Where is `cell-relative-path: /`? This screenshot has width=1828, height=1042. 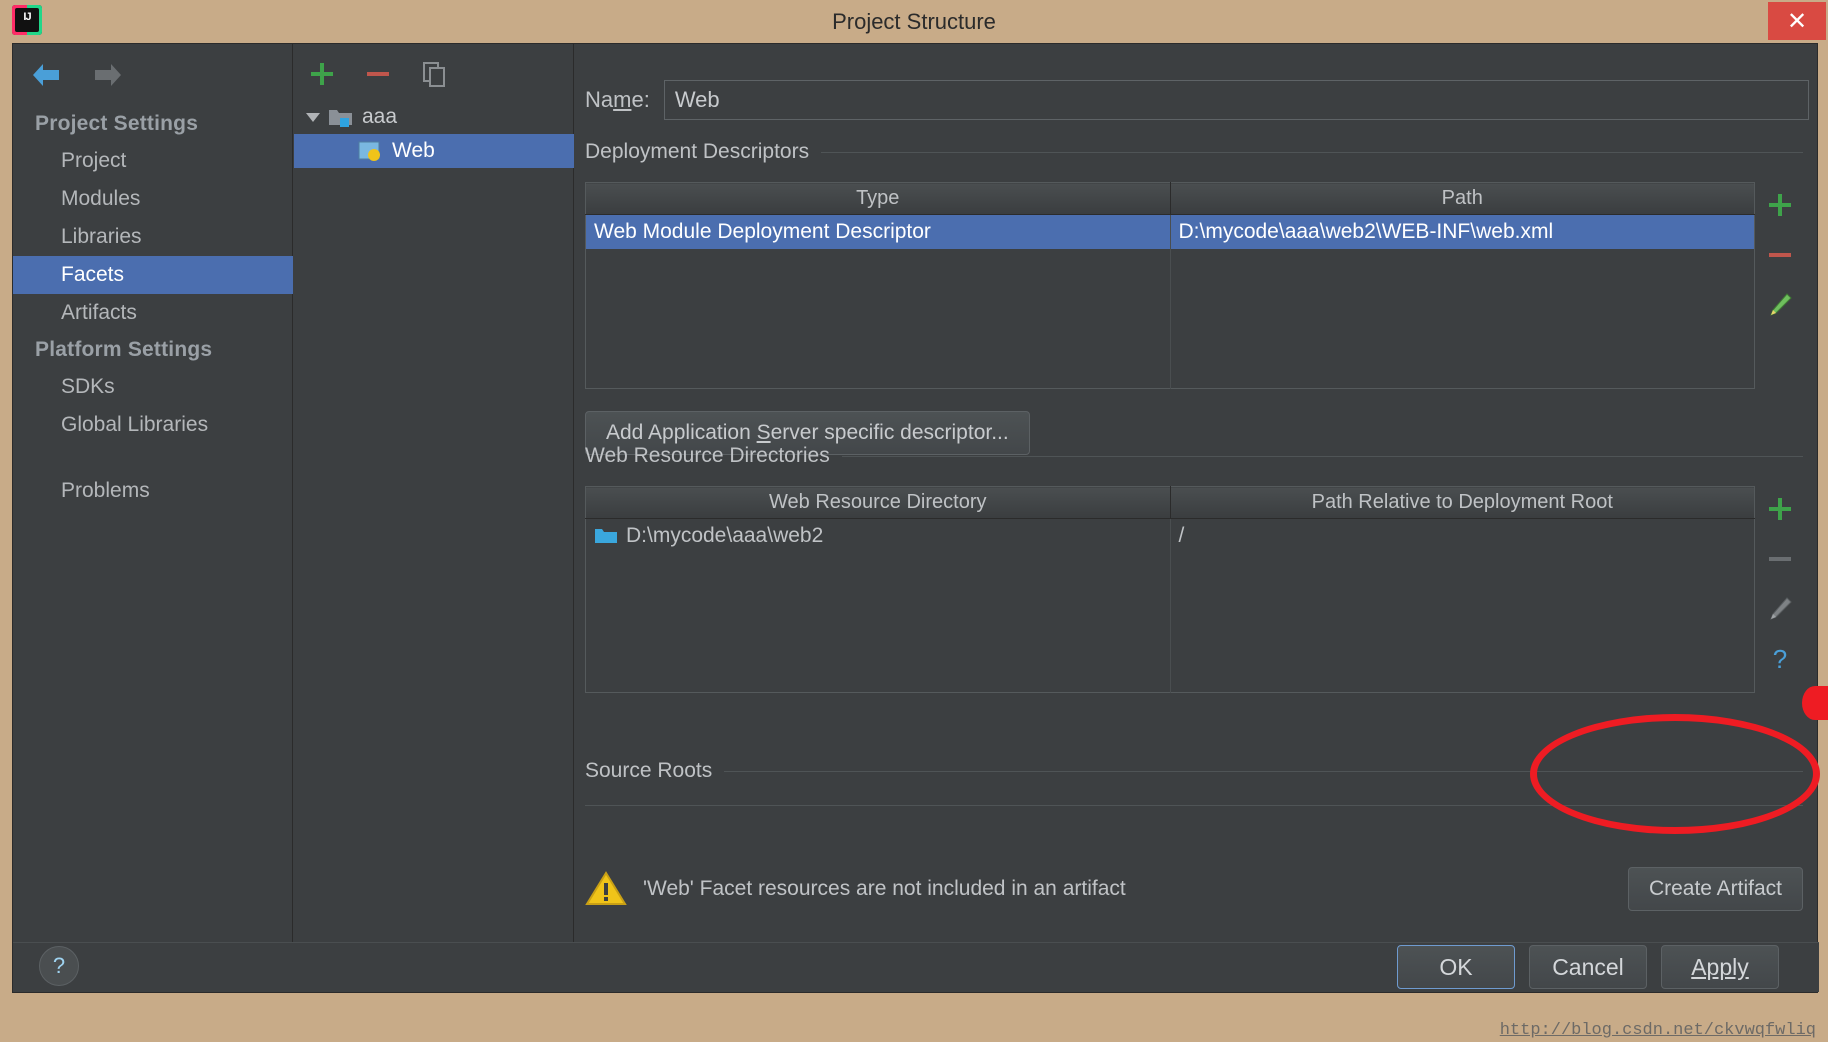 cell-relative-path: / is located at coordinates (1181, 535).